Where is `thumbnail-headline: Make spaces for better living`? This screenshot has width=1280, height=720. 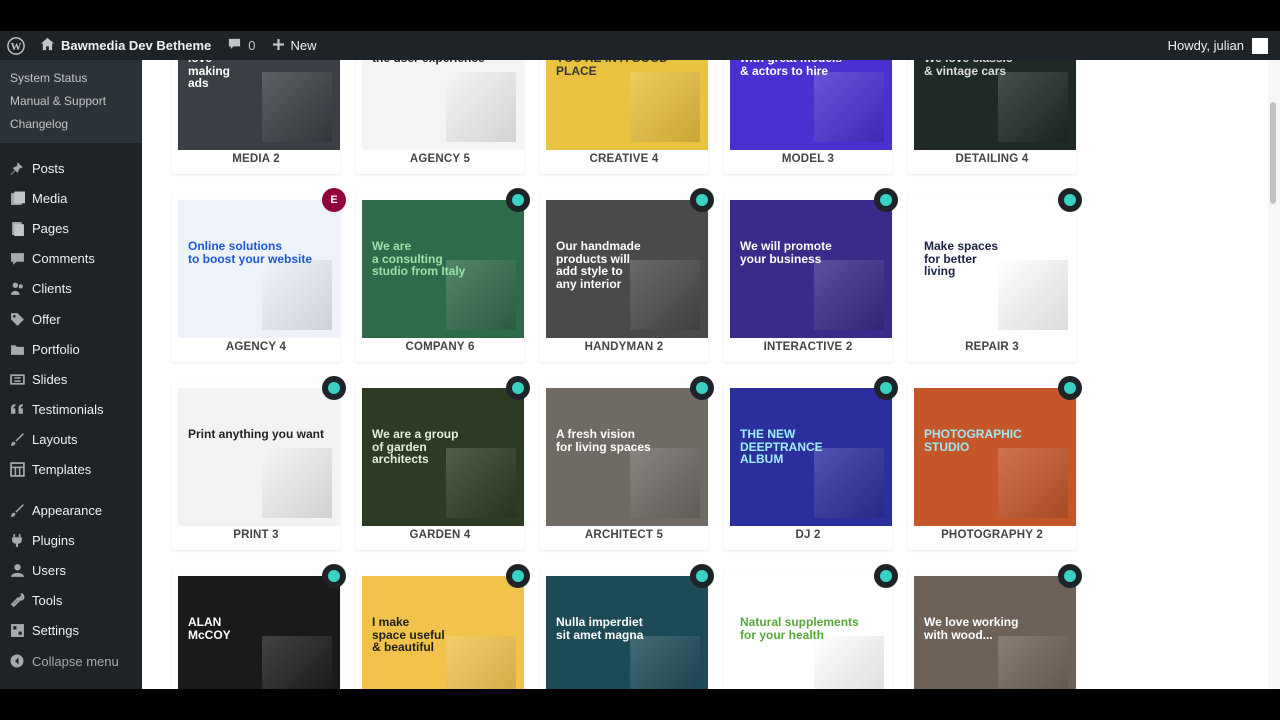
thumbnail-headline: Make spaces for better living is located at coordinates (961, 259).